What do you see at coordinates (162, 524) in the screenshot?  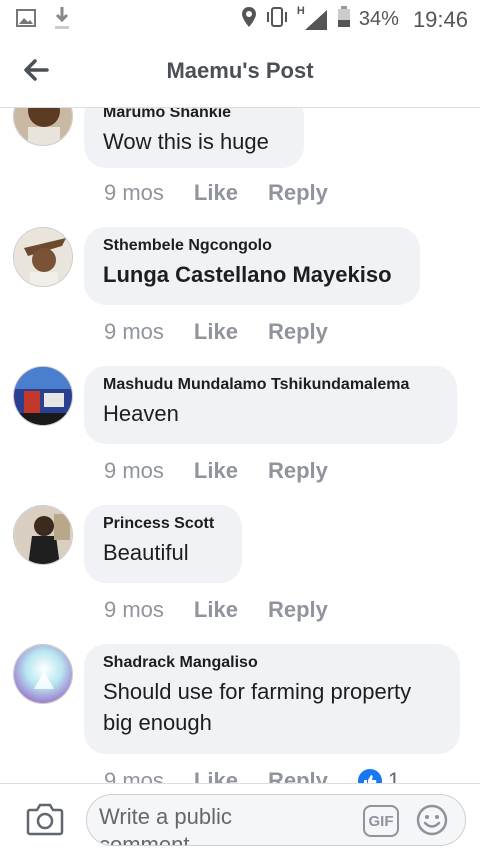 I see `comment-author: Princess Scott` at bounding box center [162, 524].